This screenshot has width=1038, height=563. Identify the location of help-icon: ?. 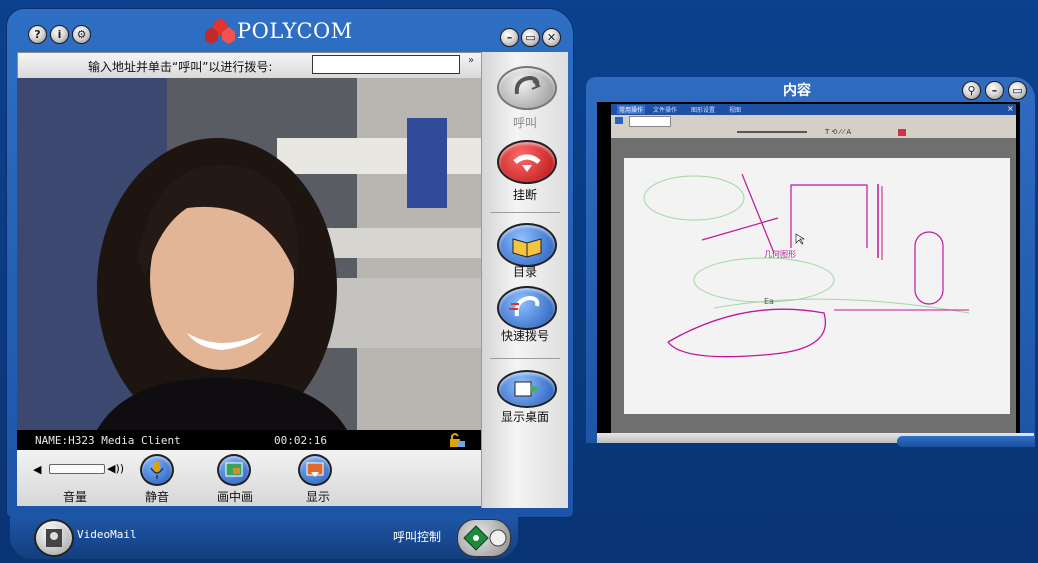
(37, 34).